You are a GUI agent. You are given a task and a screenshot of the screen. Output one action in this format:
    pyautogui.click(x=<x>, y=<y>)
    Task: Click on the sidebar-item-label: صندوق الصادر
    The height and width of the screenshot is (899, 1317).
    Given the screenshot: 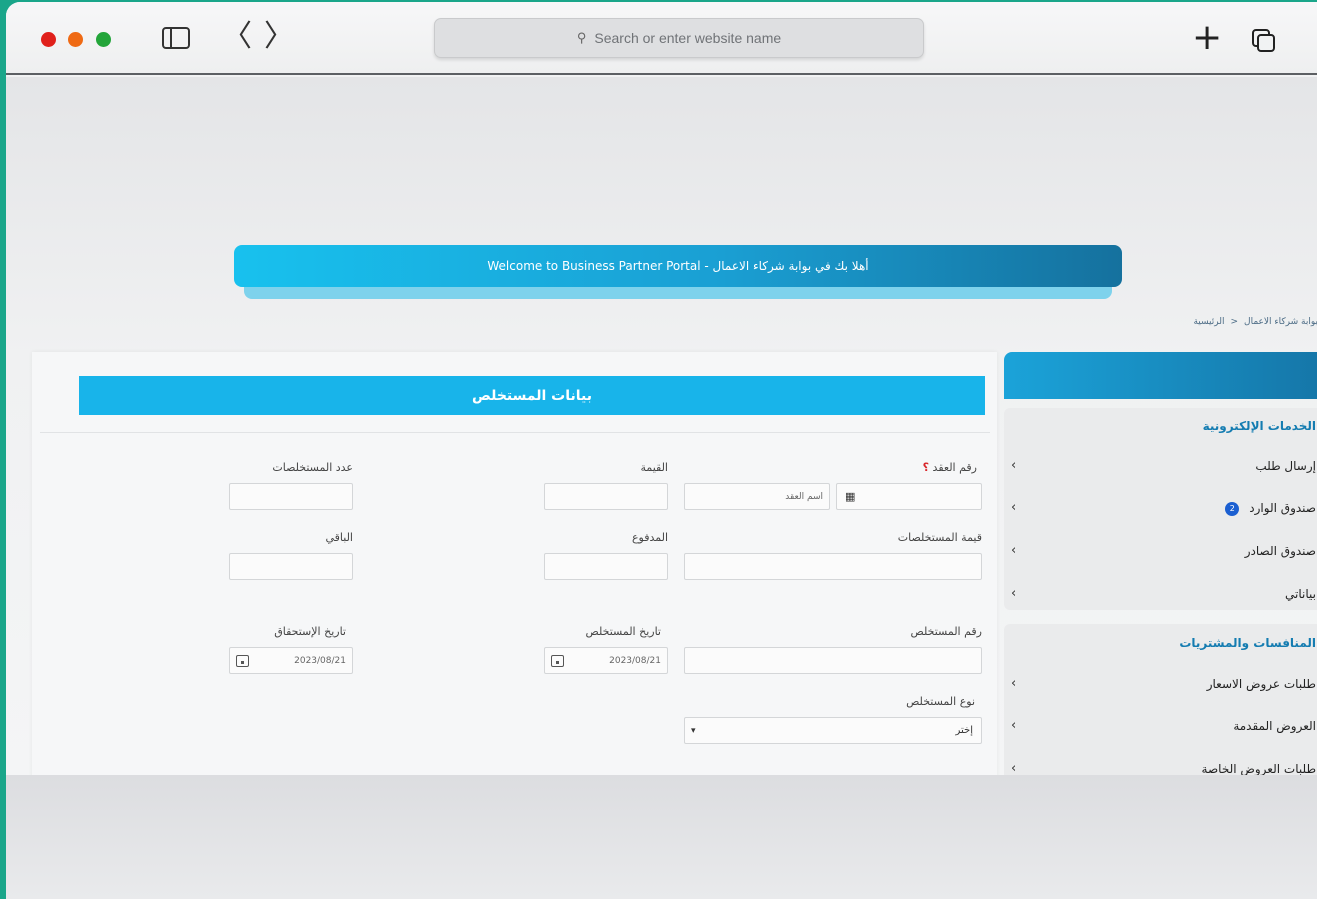 What is the action you would take?
    pyautogui.click(x=1280, y=551)
    